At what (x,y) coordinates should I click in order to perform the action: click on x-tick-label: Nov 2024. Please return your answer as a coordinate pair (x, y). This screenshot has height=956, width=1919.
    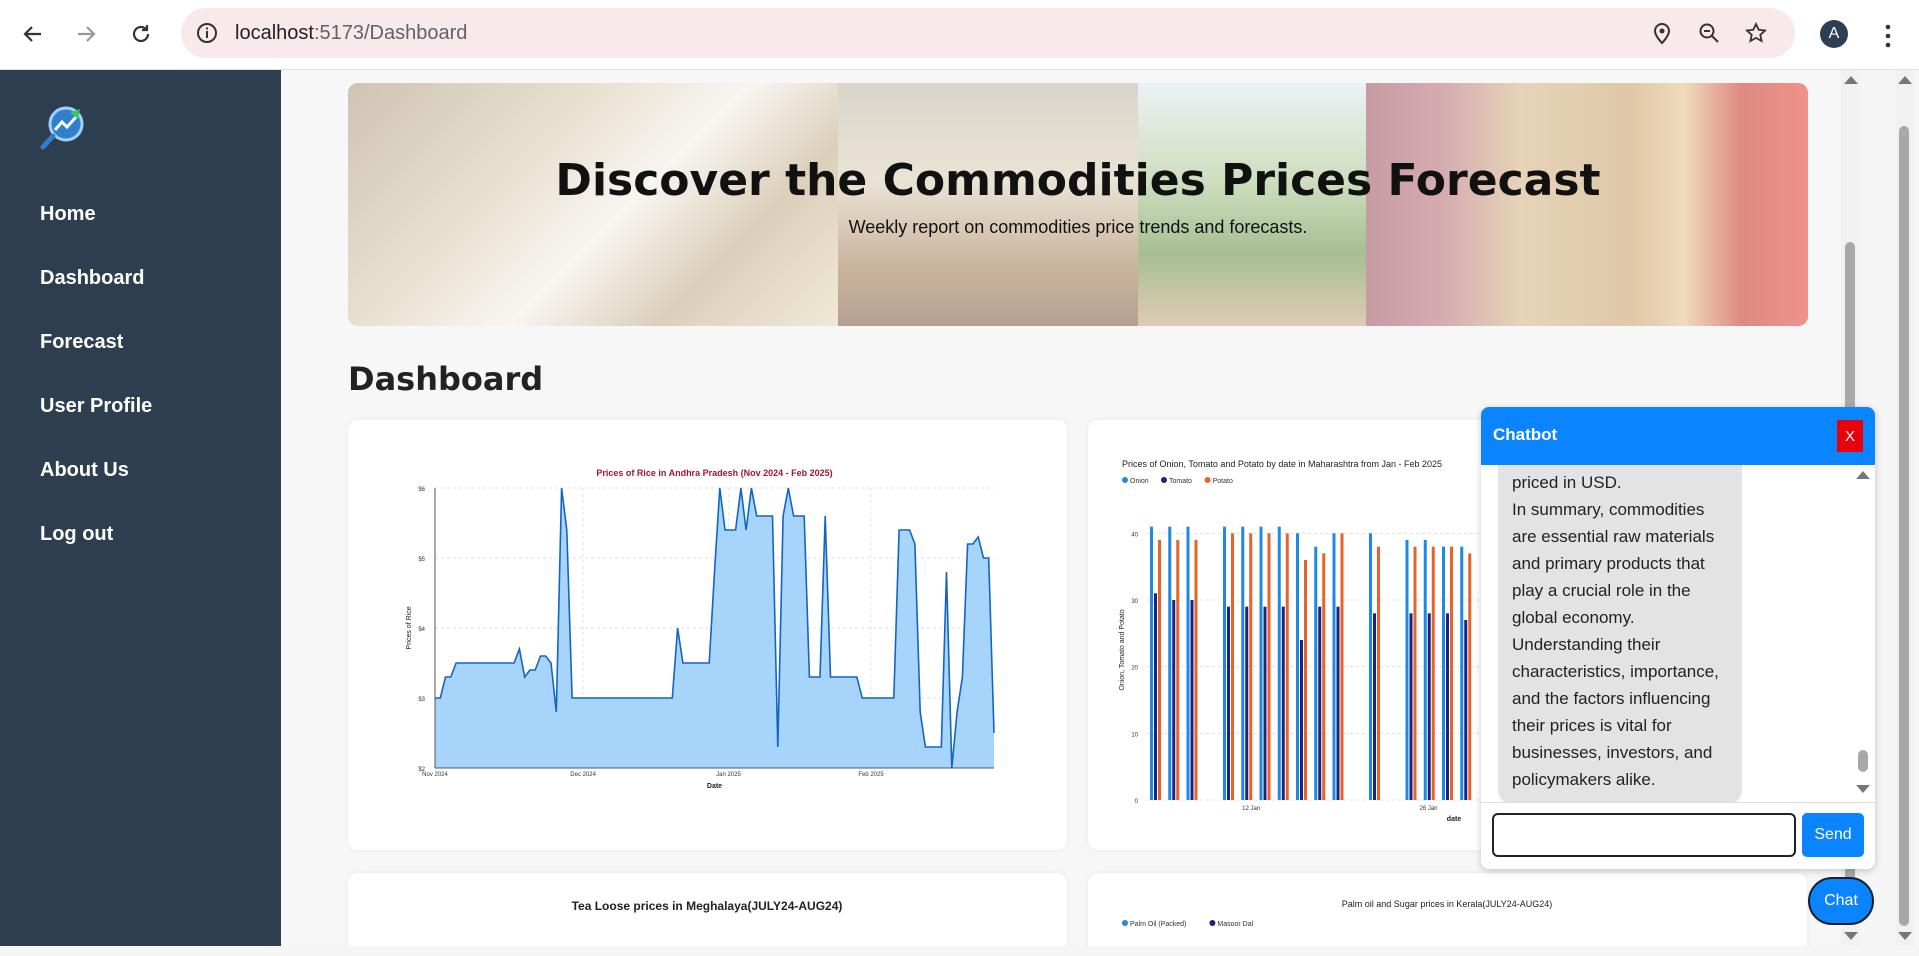
    Looking at the image, I should click on (435, 775).